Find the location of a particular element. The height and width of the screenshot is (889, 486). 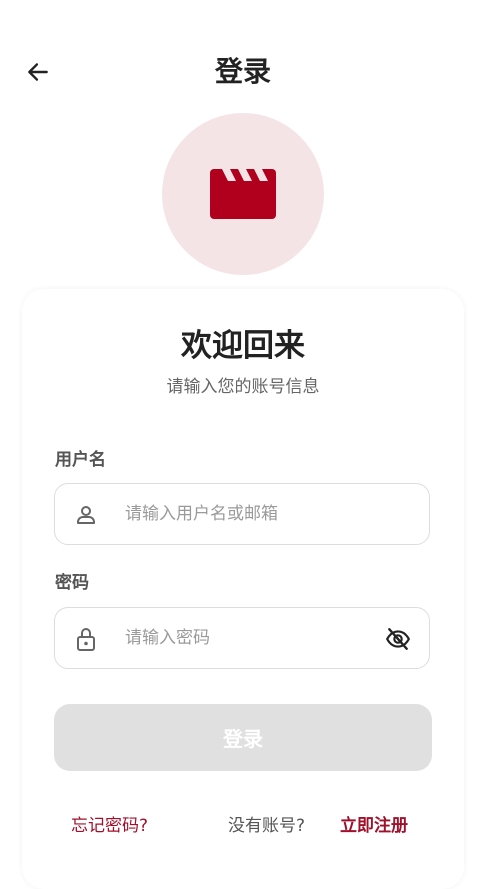

top-bar: 登录 is located at coordinates (243, 72).